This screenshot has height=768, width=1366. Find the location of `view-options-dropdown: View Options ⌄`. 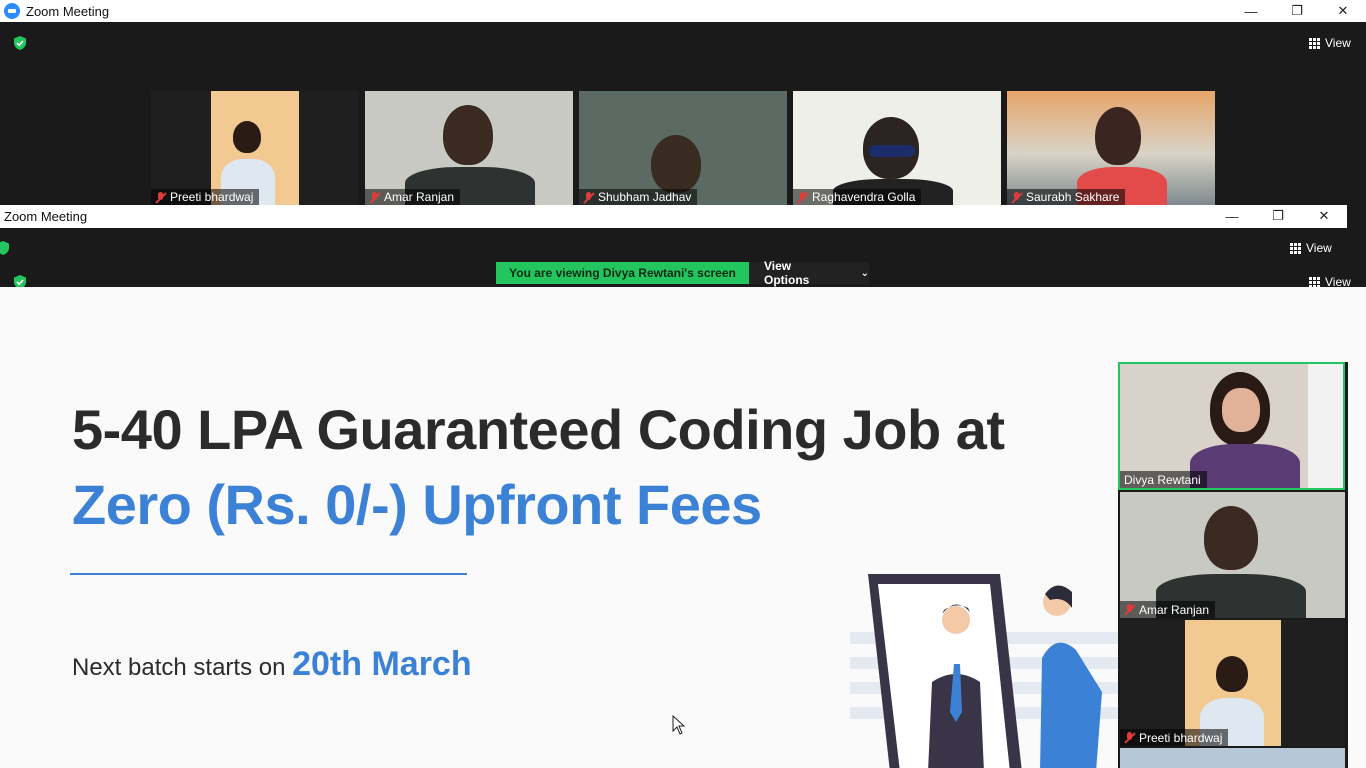

view-options-dropdown: View Options ⌄ is located at coordinates (809, 273).